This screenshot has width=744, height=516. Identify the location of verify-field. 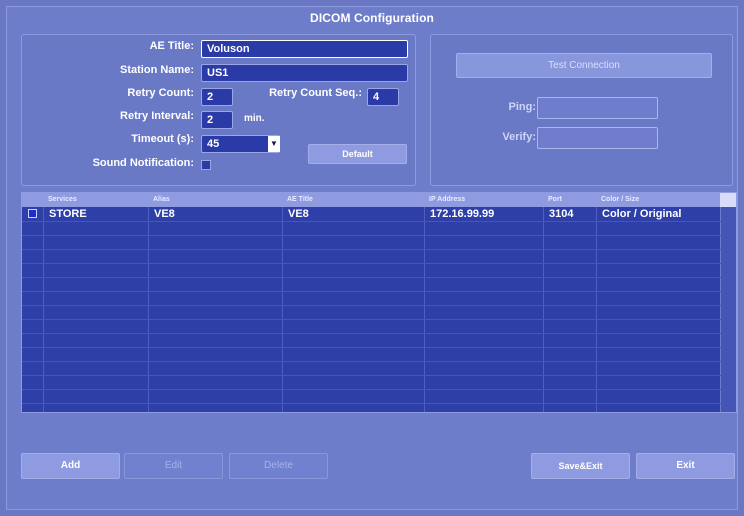
(597, 138).